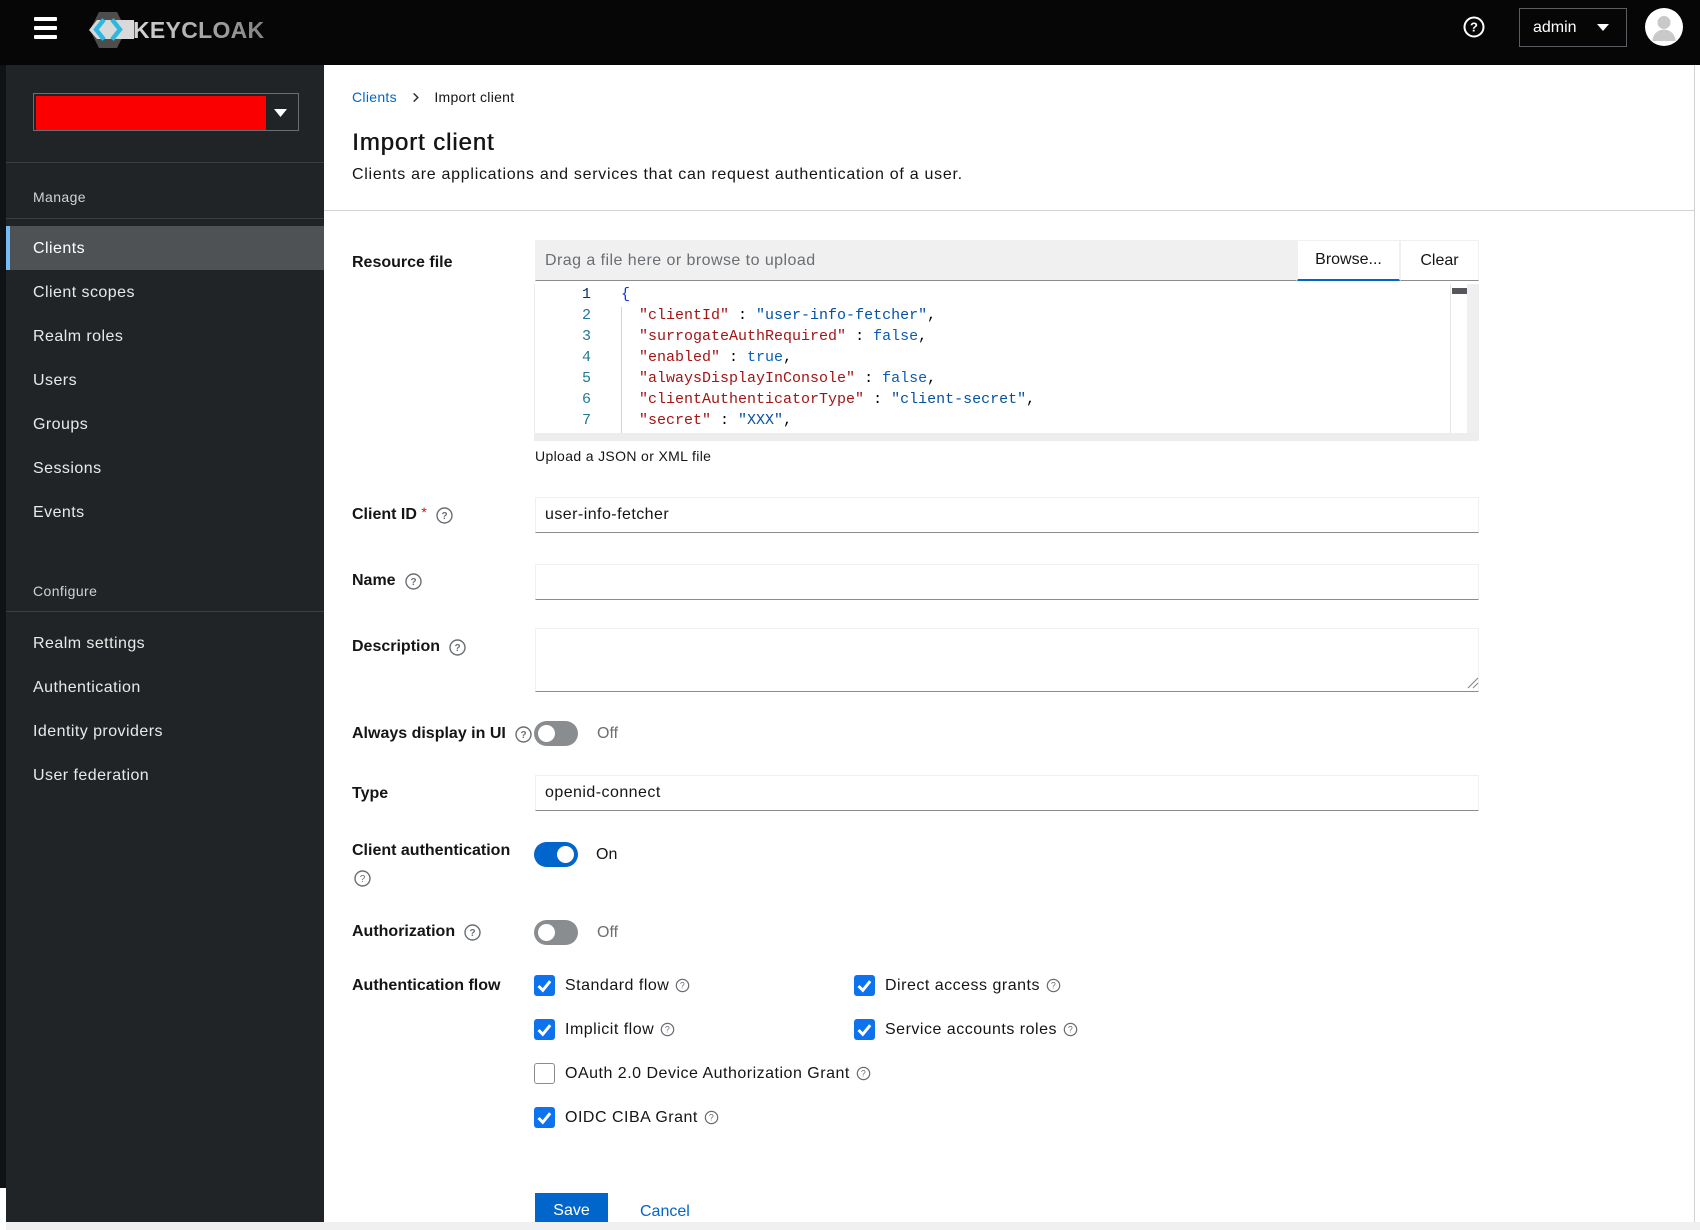 Image resolution: width=1700 pixels, height=1230 pixels. What do you see at coordinates (199, 30) in the screenshot?
I see `svg-text: KEYCLOAK` at bounding box center [199, 30].